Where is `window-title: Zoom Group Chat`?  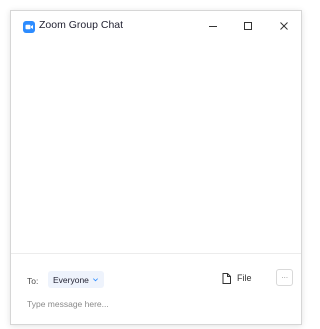 window-title: Zoom Group Chat is located at coordinates (81, 25).